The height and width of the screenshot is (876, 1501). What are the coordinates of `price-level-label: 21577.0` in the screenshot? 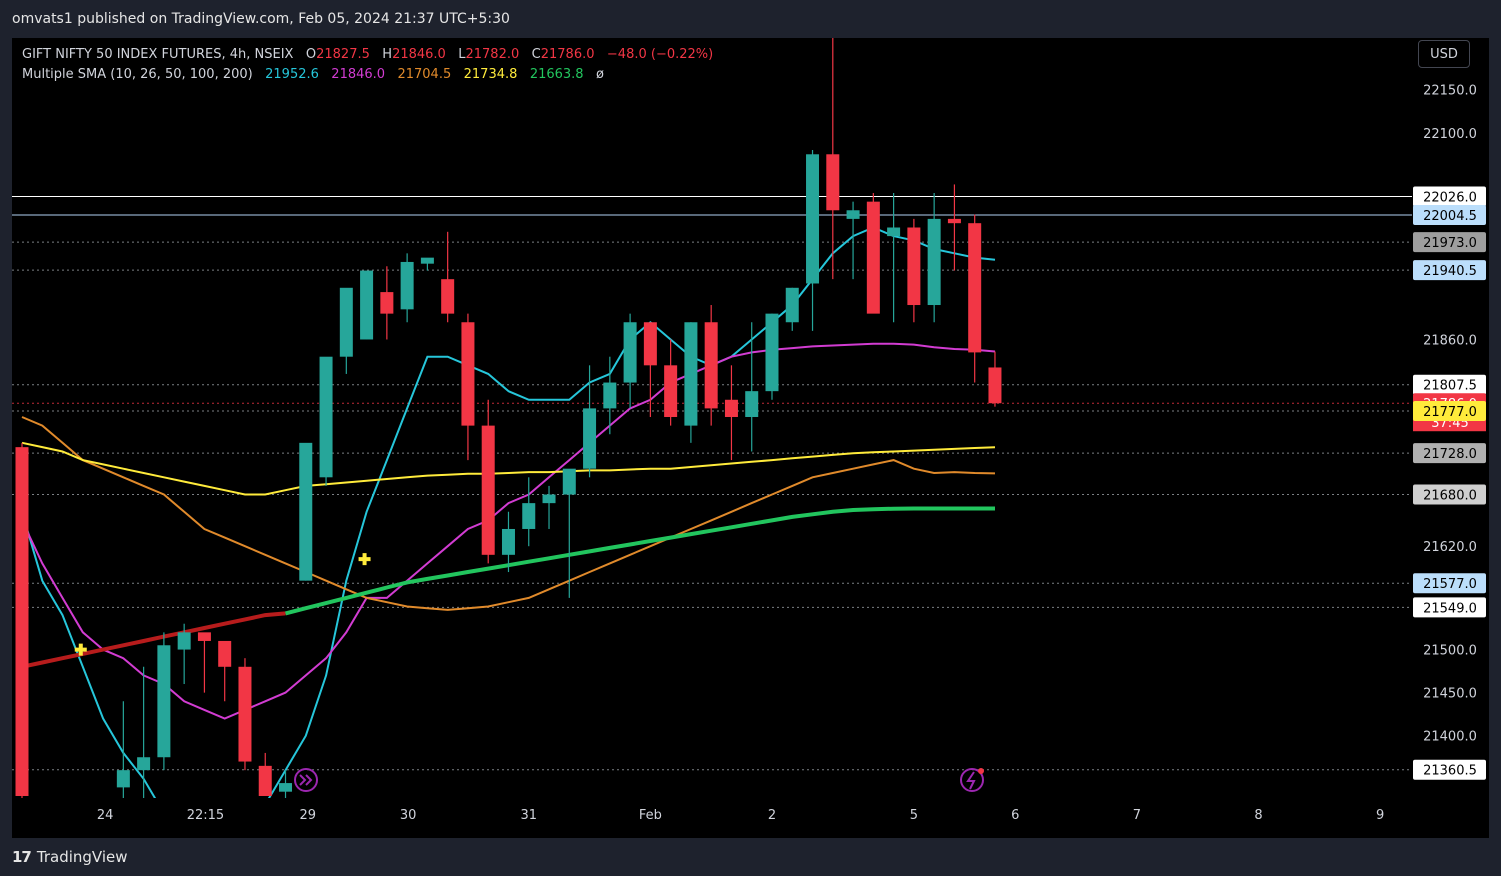 It's located at (1450, 584).